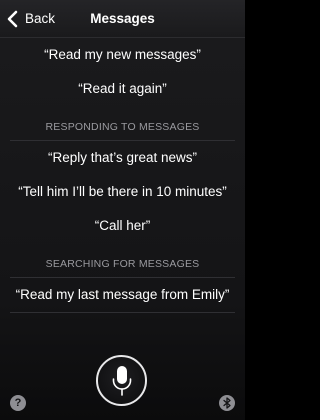  What do you see at coordinates (122, 89) in the screenshot?
I see `example-phrase-read-again: “Read it again”` at bounding box center [122, 89].